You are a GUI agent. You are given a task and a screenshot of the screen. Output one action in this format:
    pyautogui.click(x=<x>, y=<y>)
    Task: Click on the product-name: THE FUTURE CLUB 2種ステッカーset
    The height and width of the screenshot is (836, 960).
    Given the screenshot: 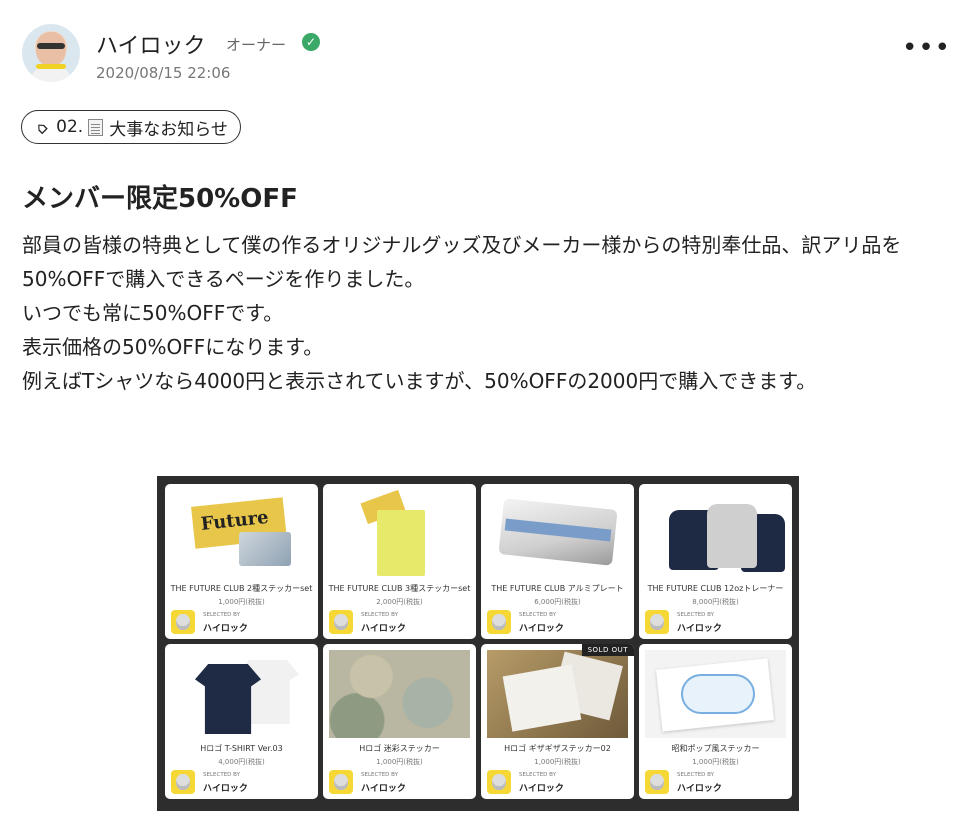 What is the action you would take?
    pyautogui.click(x=241, y=588)
    